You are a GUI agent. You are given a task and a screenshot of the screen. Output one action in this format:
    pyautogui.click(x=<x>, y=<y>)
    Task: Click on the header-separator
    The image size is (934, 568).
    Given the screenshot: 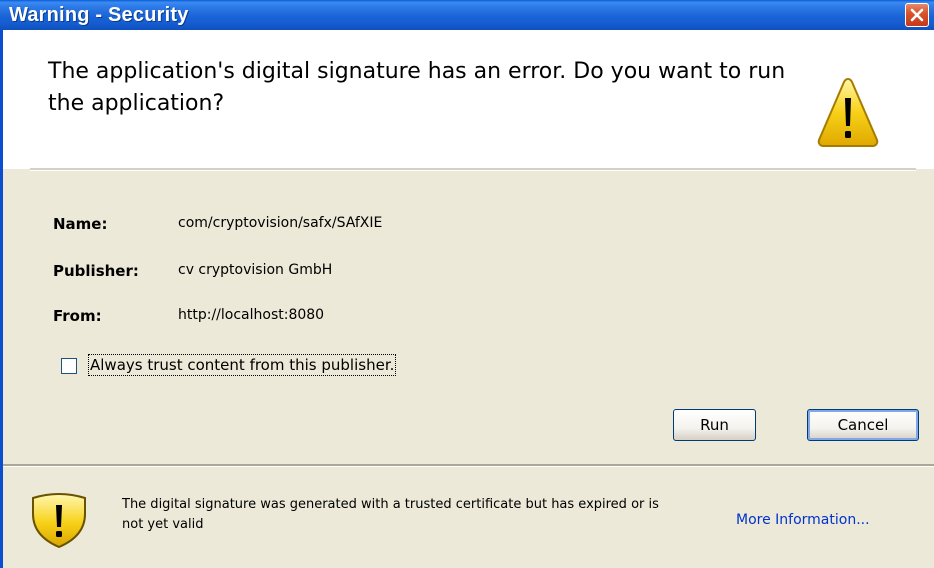 What is the action you would take?
    pyautogui.click(x=473, y=169)
    